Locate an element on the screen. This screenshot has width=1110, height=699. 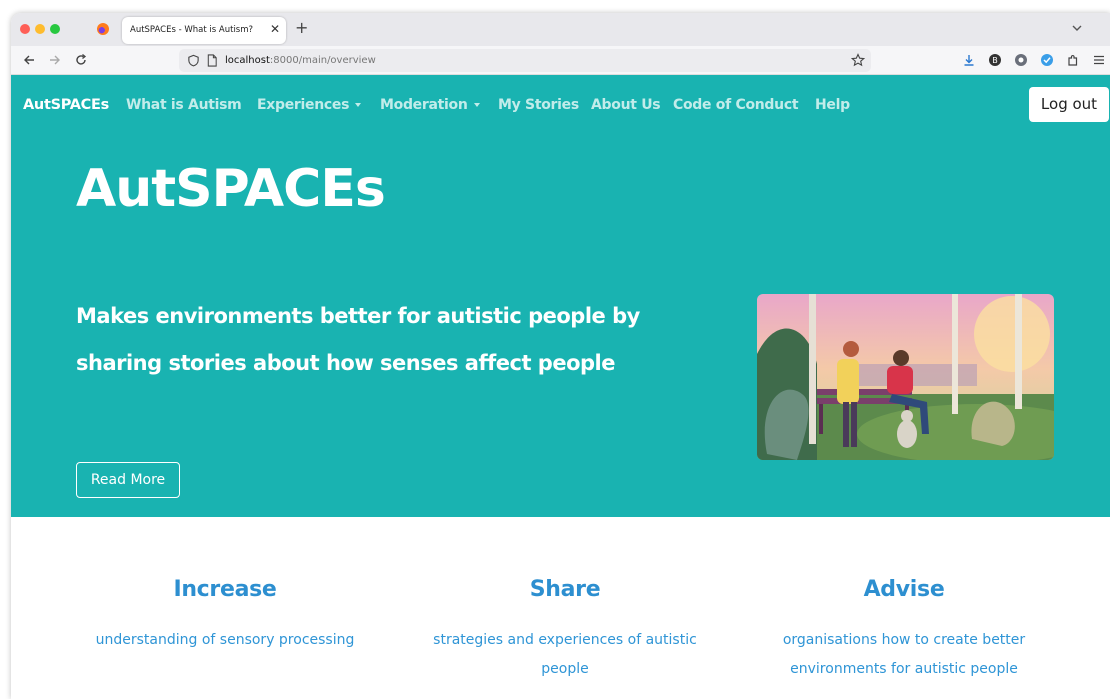
download-icon is located at coordinates (969, 60).